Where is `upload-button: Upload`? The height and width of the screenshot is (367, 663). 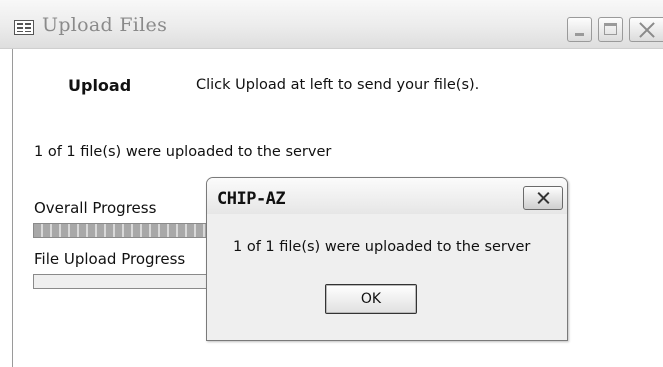
upload-button: Upload is located at coordinates (99, 85).